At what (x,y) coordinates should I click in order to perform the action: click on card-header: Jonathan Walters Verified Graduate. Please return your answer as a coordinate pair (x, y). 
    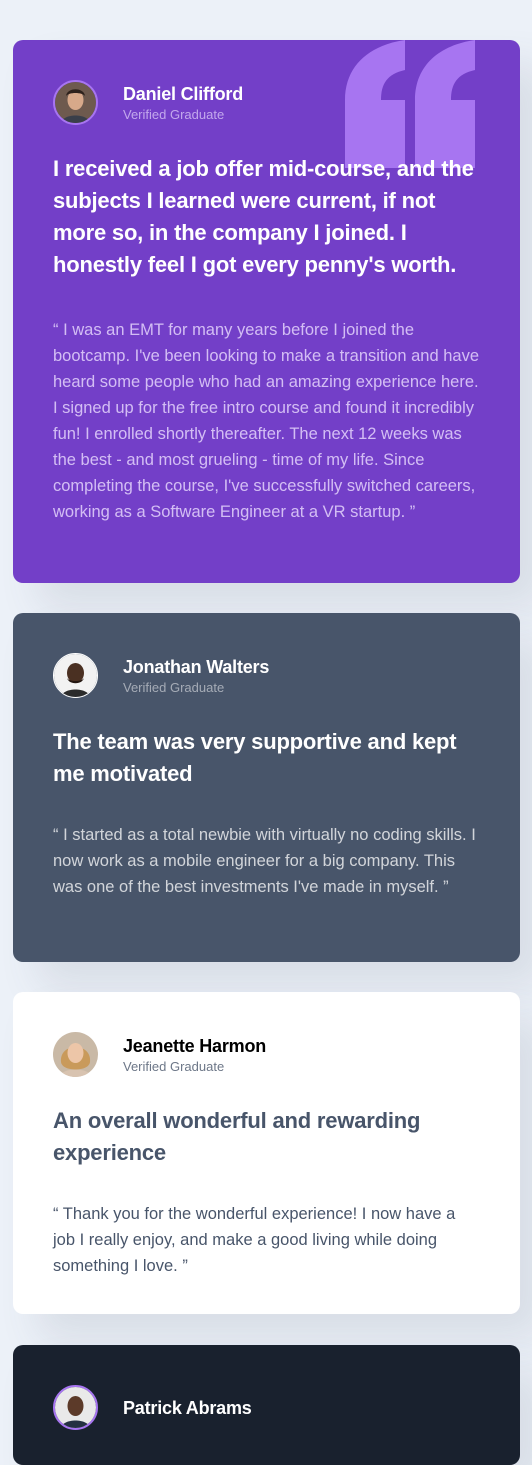
    Looking at the image, I should click on (266, 675).